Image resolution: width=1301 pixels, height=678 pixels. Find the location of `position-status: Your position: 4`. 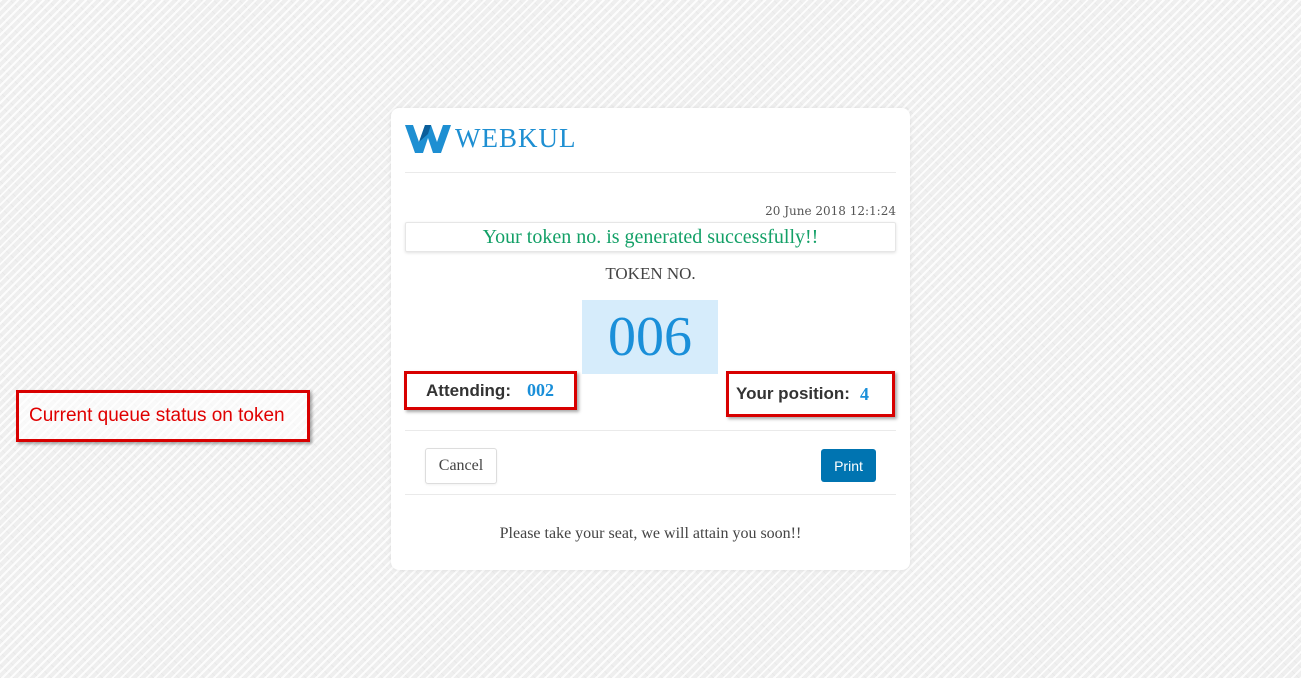

position-status: Your position: 4 is located at coordinates (810, 394).